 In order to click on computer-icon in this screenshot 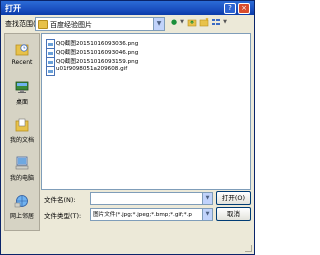, I will do `click(22, 163)`.